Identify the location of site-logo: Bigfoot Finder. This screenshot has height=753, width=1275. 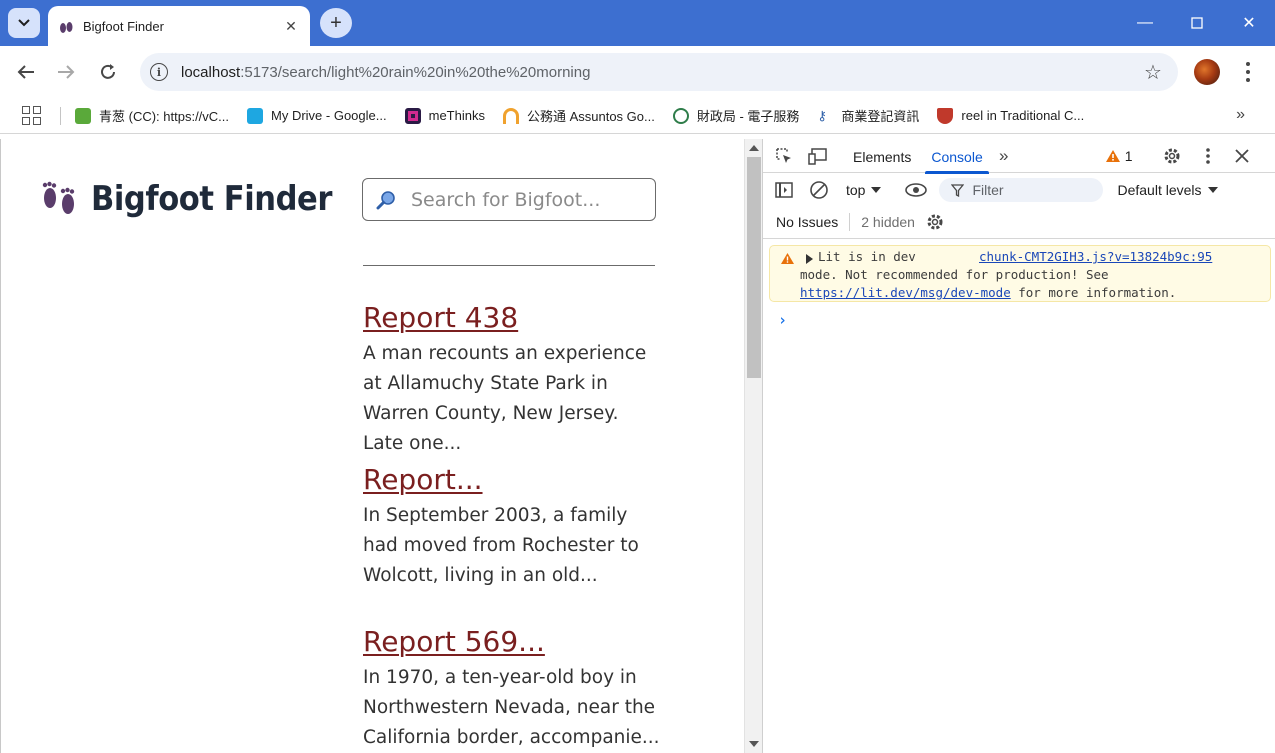
(199, 199).